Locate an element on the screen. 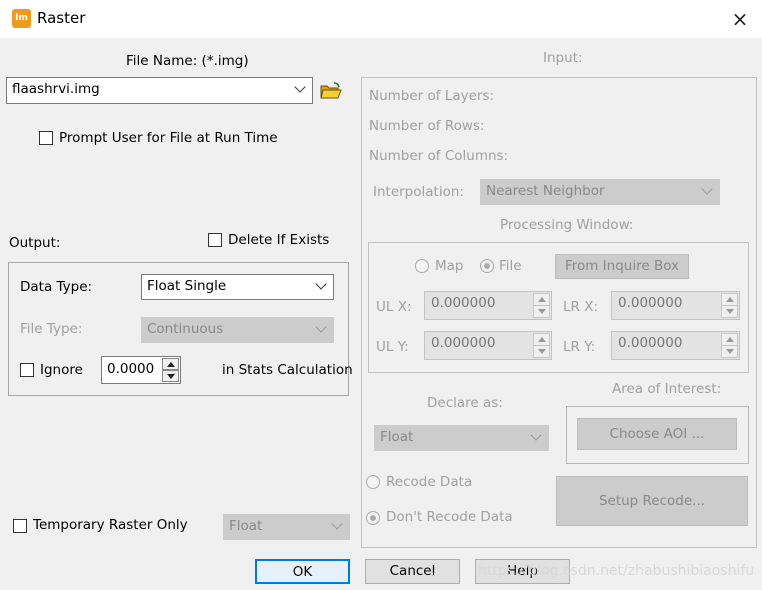 This screenshot has height=590, width=762. file-radio is located at coordinates (487, 266).